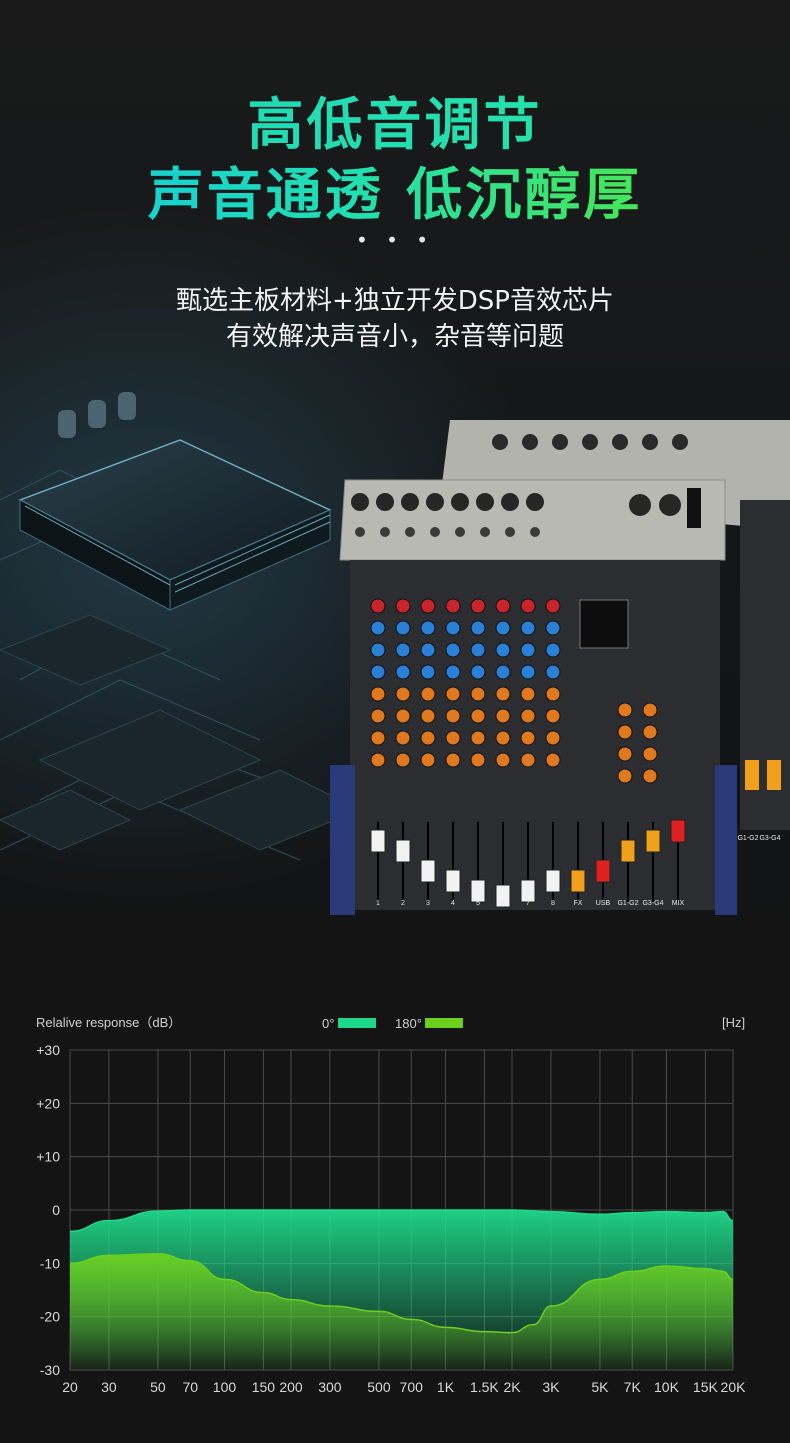 The image size is (790, 1443). I want to click on channel-label: 4, so click(453, 903).